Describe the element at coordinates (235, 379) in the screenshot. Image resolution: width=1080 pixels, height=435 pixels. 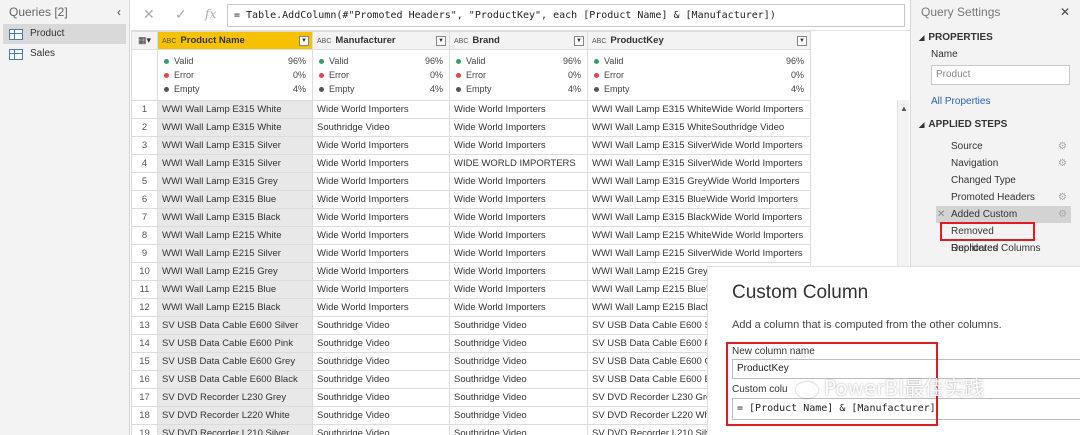
I see `table-cell: SV USB Data Cable E600 Black` at that location.